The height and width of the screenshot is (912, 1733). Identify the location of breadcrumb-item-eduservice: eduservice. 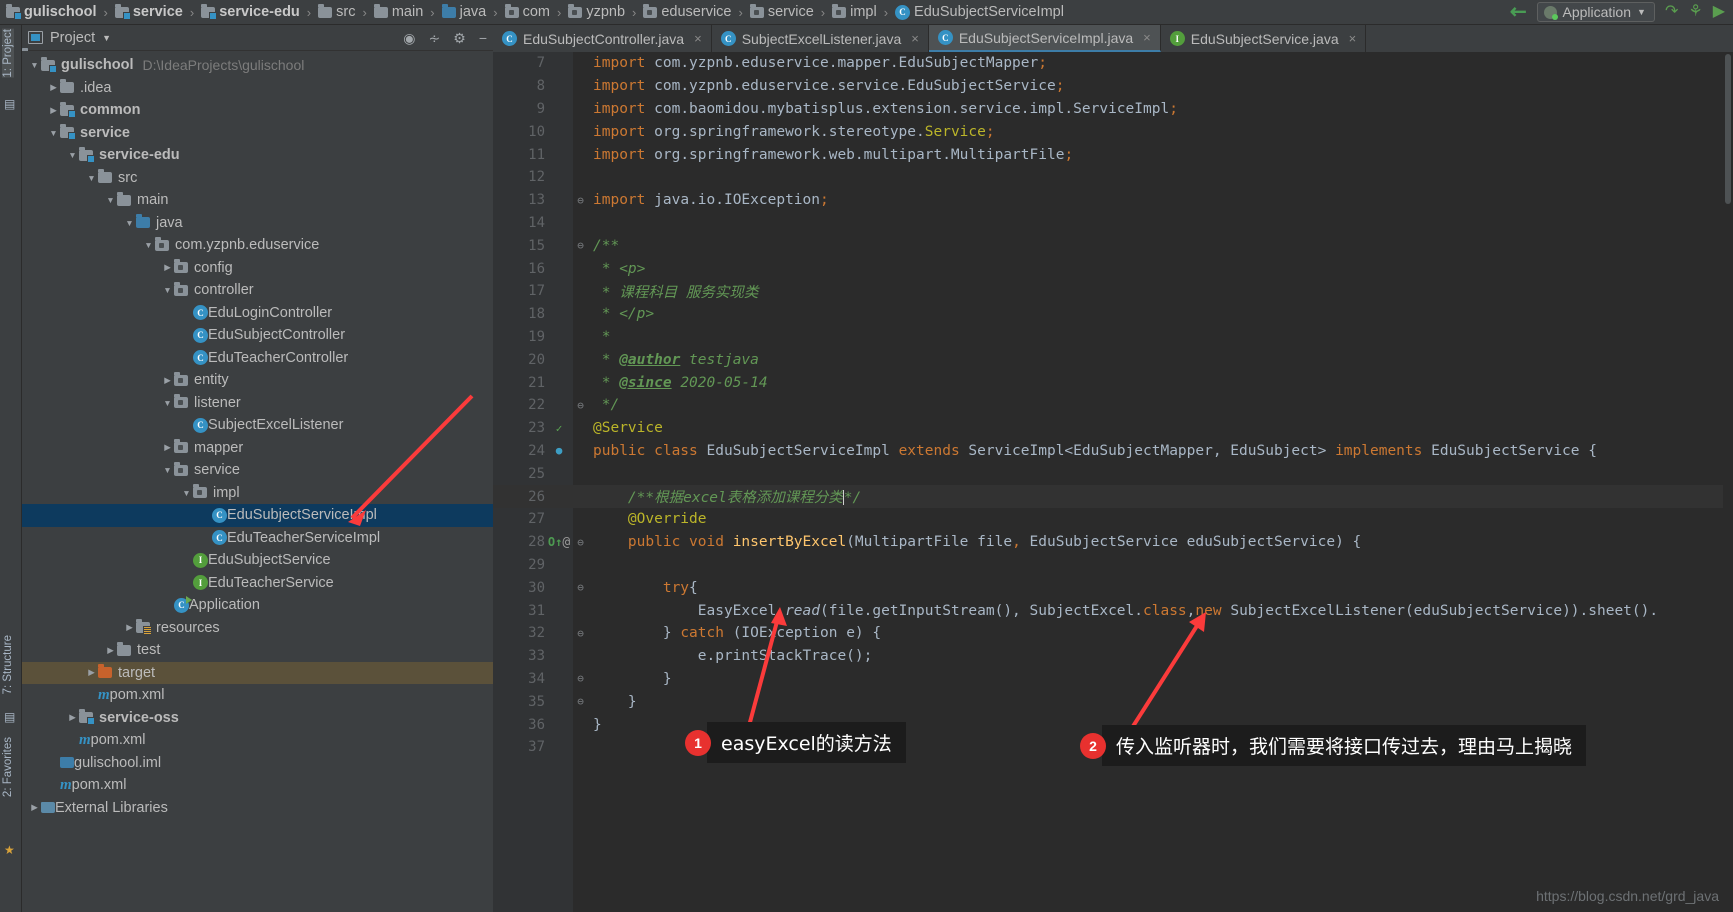
(687, 12).